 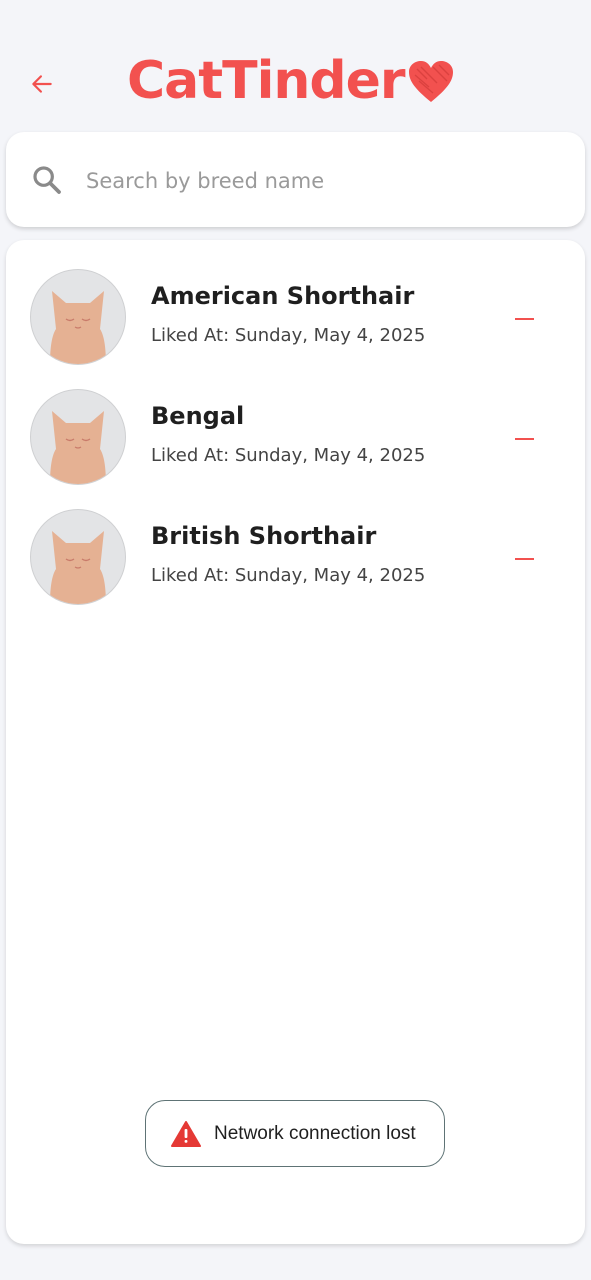 What do you see at coordinates (295, 422) in the screenshot?
I see `list-item: Bengal Liked At: Sunday, May 4, 2025` at bounding box center [295, 422].